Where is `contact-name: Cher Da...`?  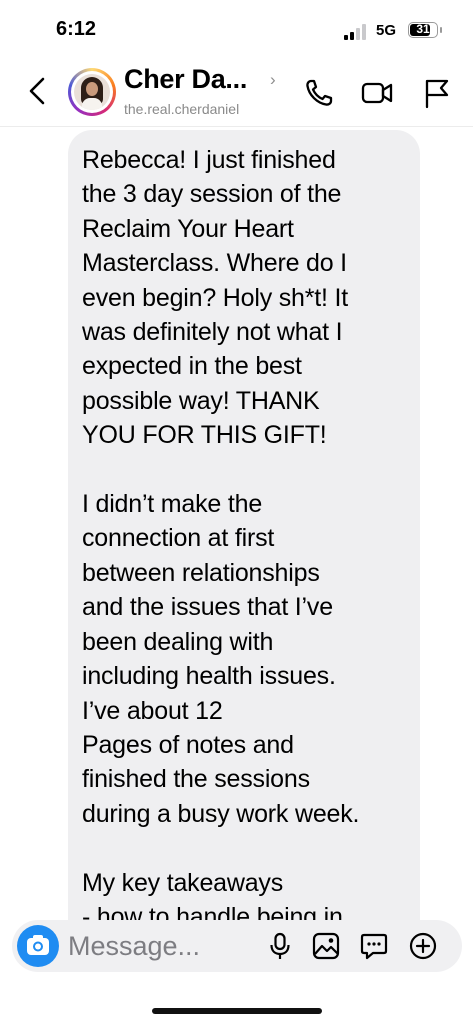
contact-name: Cher Da... is located at coordinates (185, 79).